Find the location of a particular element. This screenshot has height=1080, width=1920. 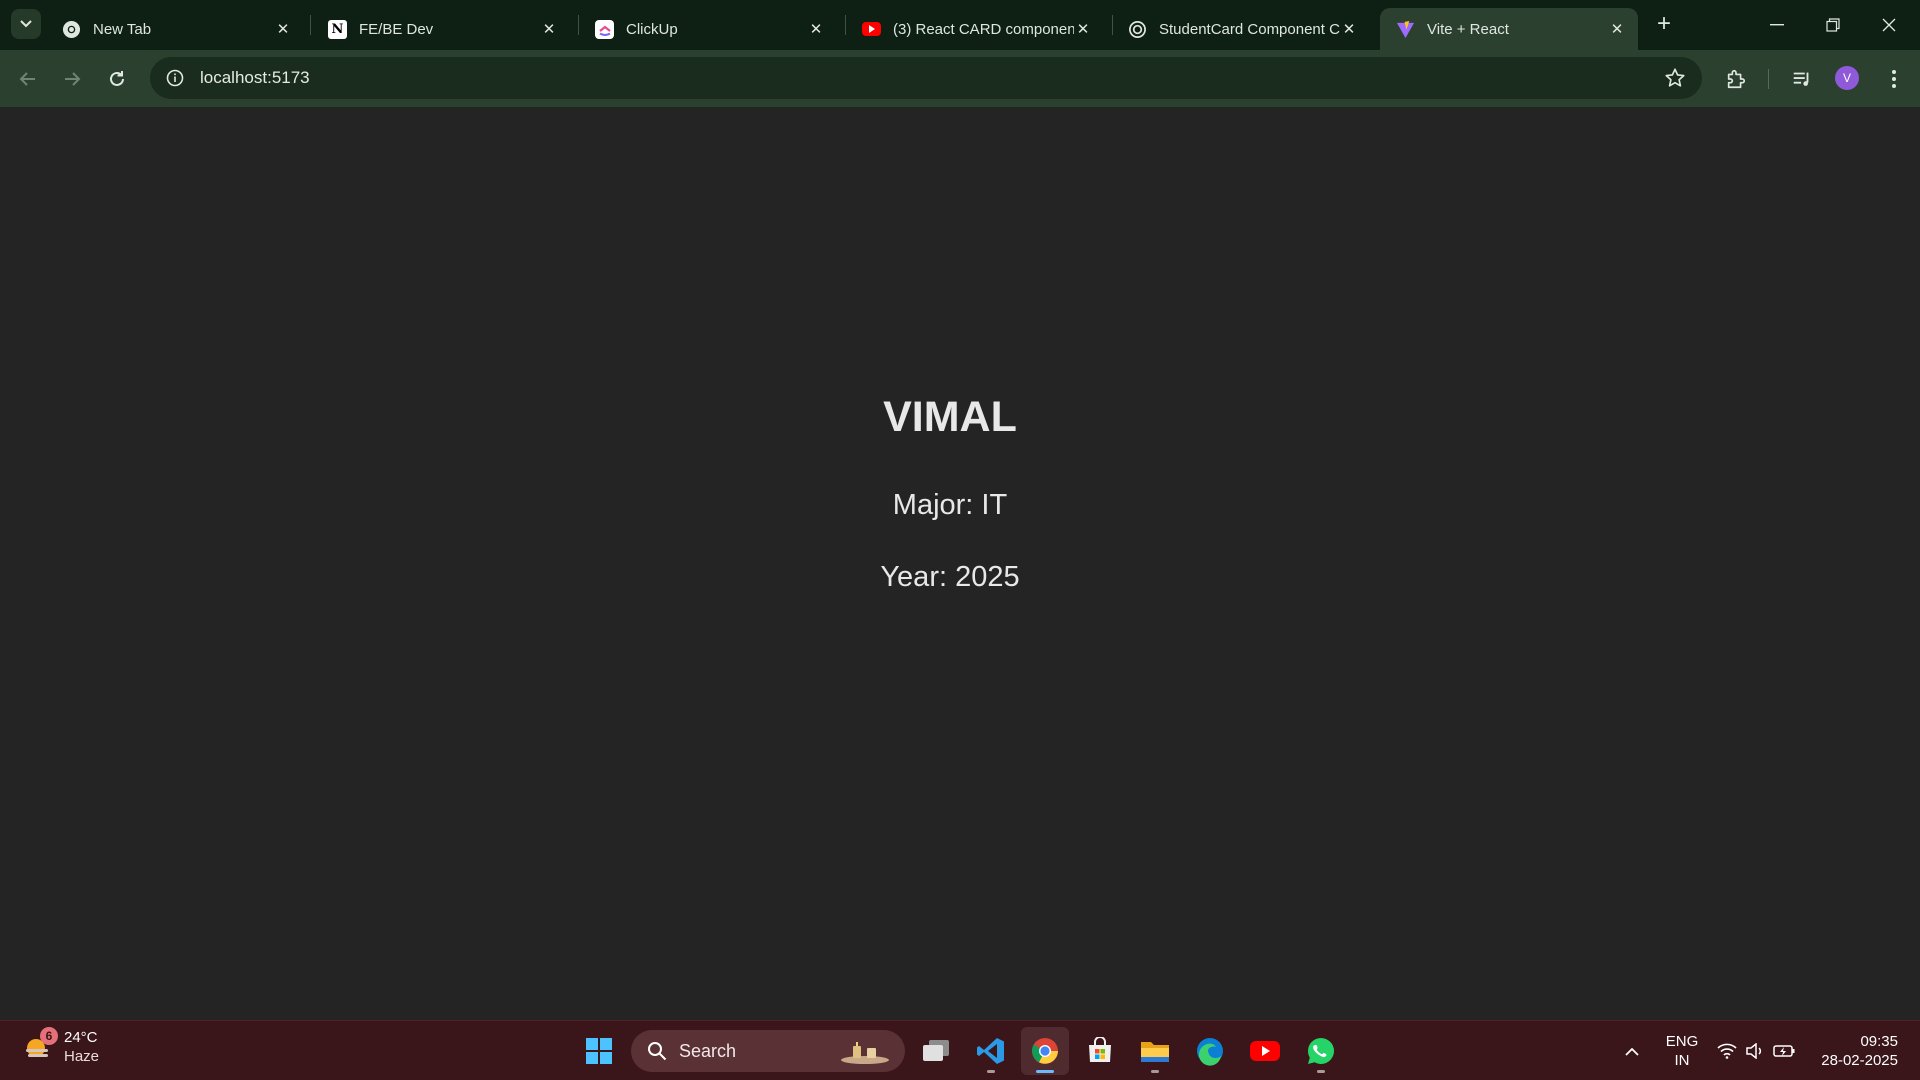

search-highlight-icon is located at coordinates (865, 1053).